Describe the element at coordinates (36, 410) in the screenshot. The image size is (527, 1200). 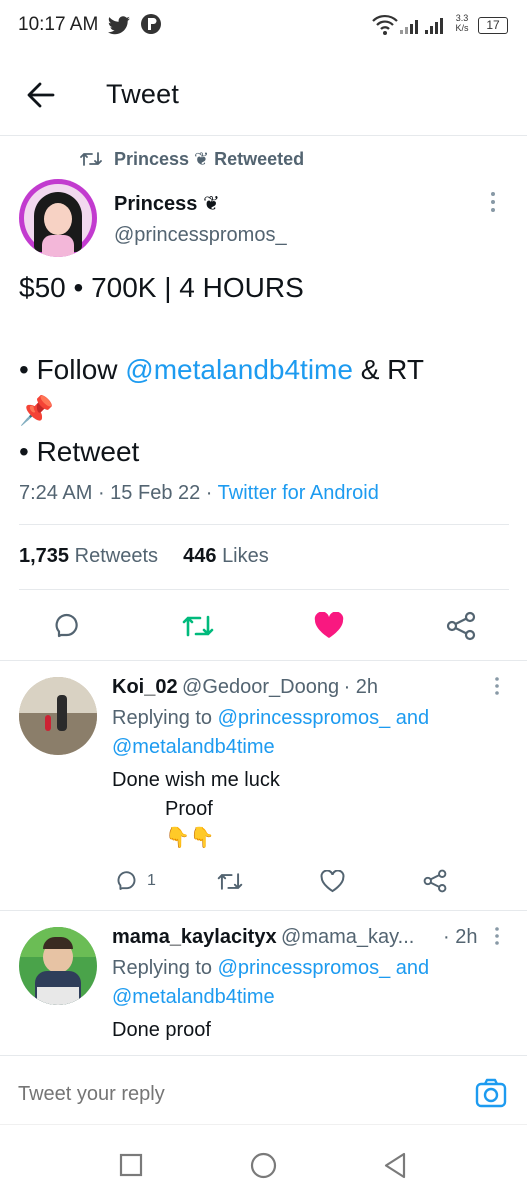
I see `pin-emoji: 📌` at that location.